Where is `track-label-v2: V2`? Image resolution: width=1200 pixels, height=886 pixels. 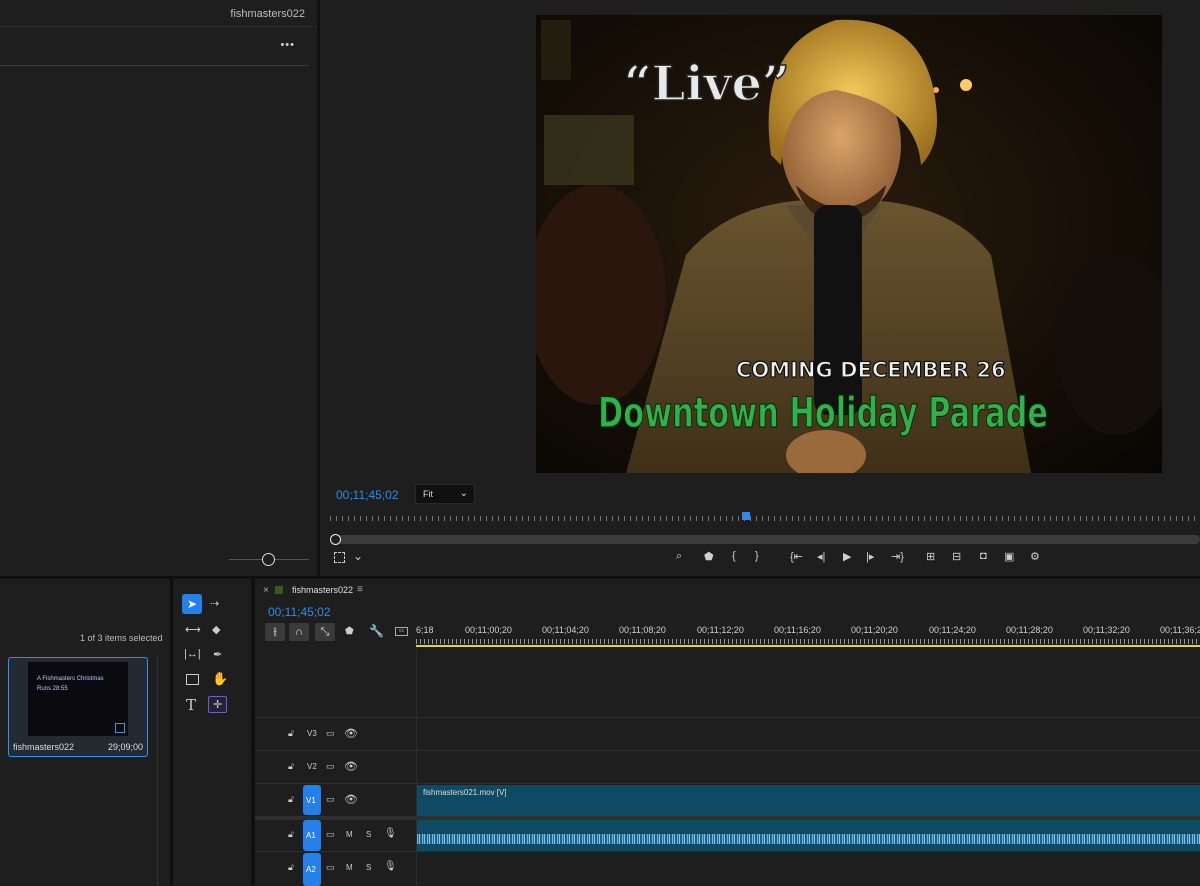 track-label-v2: V2 is located at coordinates (312, 766).